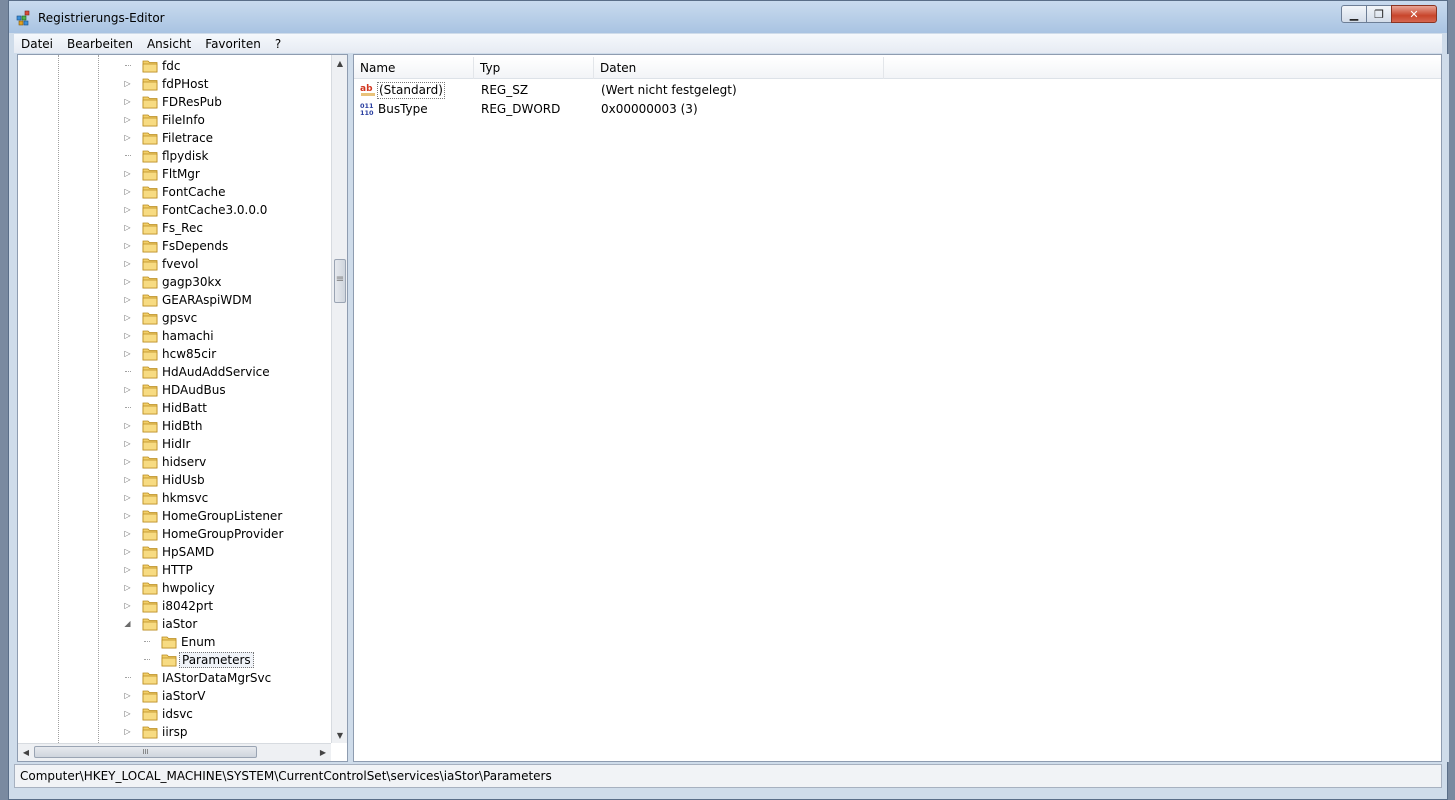  Describe the element at coordinates (278, 44) in the screenshot. I see `menu-help: ?` at that location.